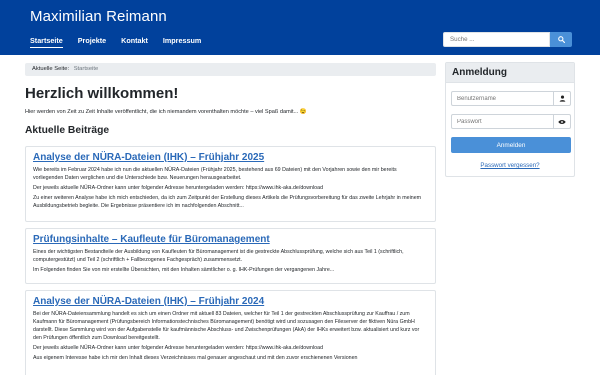  Describe the element at coordinates (98, 16) in the screenshot. I see `site-title: Maximilian Reimann` at that location.